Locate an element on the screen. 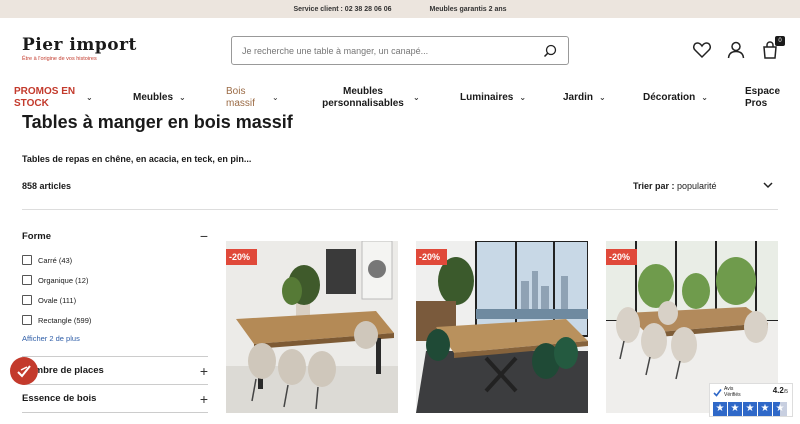 Image resolution: width=800 pixels, height=424 pixels. article-count: 858 articles is located at coordinates (47, 186).